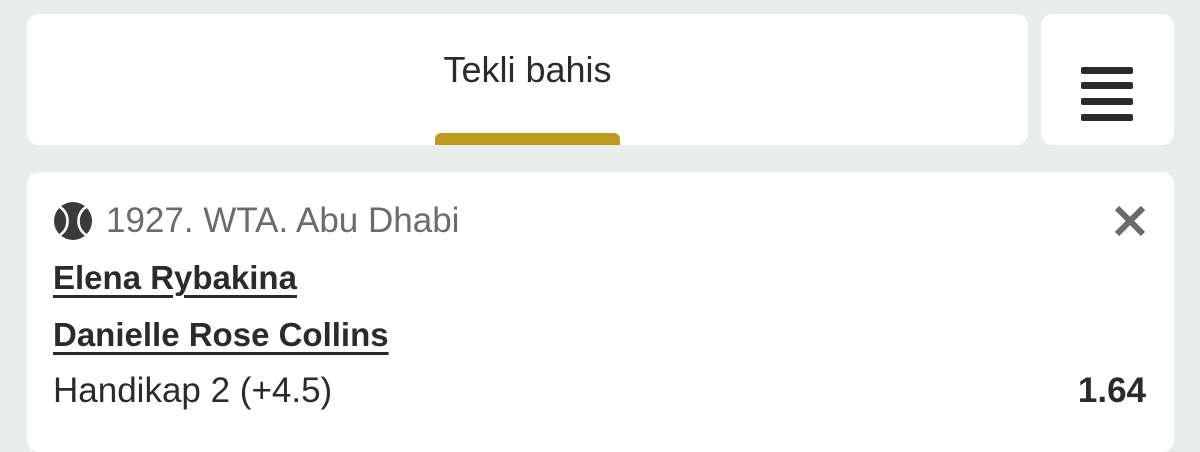 Image resolution: width=1200 pixels, height=452 pixels. I want to click on remove-bet-button, so click(1130, 221).